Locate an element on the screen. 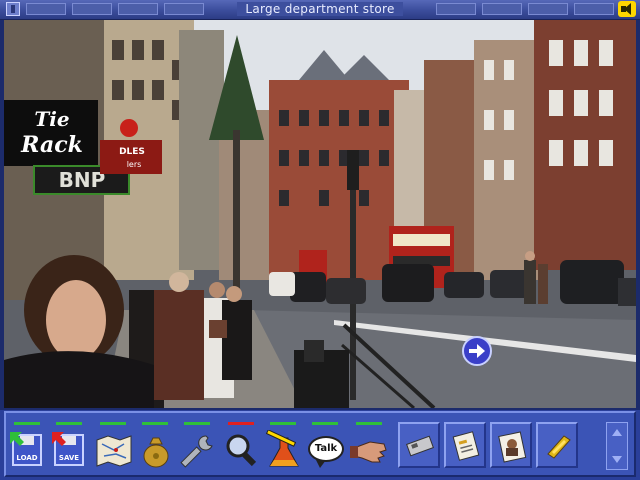  analyse-button is located at coordinates (284, 446).